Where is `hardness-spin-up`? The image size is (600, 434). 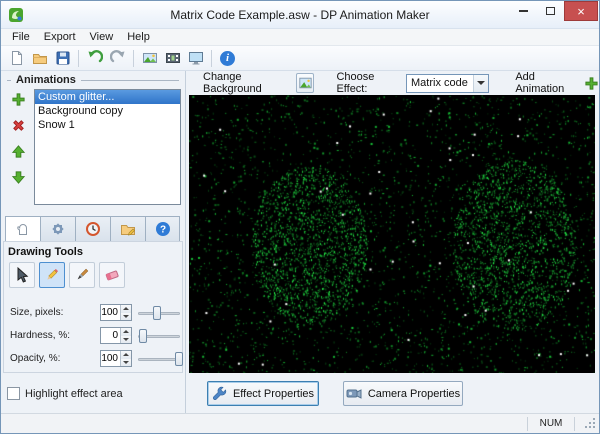
hardness-spin-up is located at coordinates (126, 332).